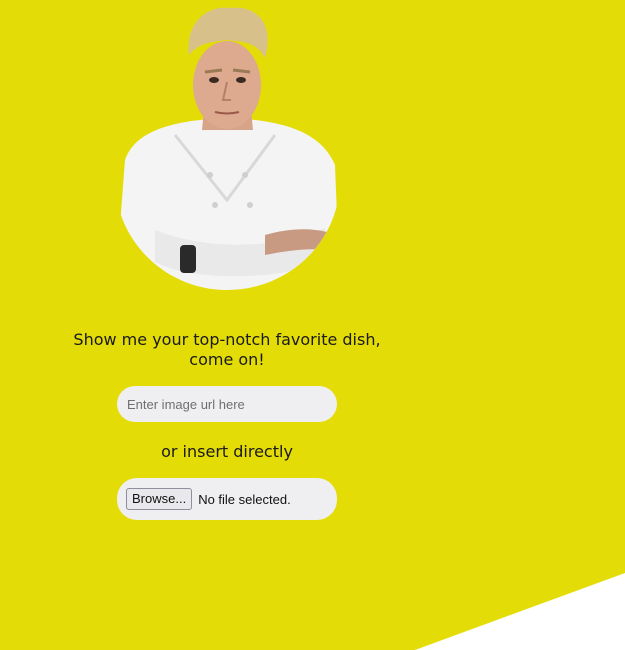 This screenshot has width=625, height=650. Describe the element at coordinates (244, 499) in the screenshot. I see `file-status-text: No file selected.` at that location.